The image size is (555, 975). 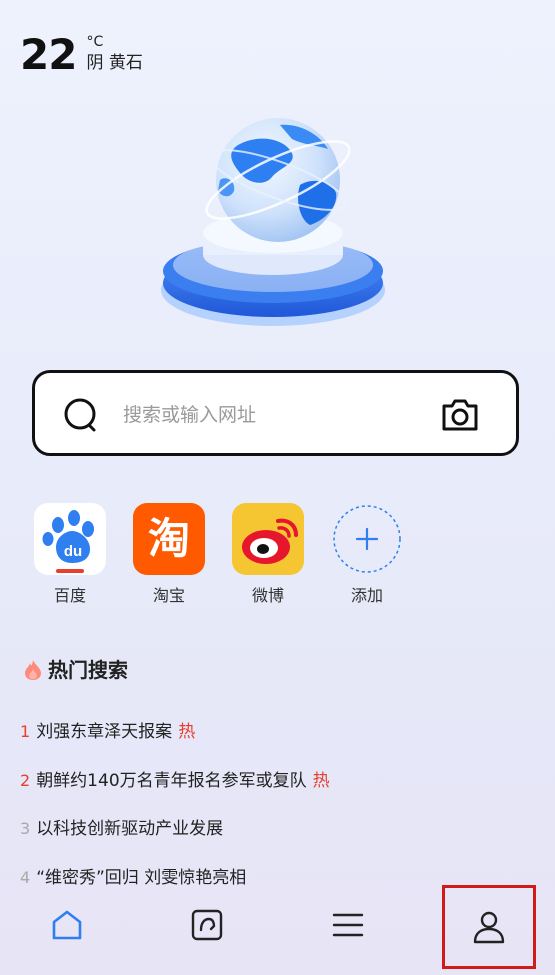 What do you see at coordinates (267, 595) in the screenshot?
I see `quick-link-label: 微博` at bounding box center [267, 595].